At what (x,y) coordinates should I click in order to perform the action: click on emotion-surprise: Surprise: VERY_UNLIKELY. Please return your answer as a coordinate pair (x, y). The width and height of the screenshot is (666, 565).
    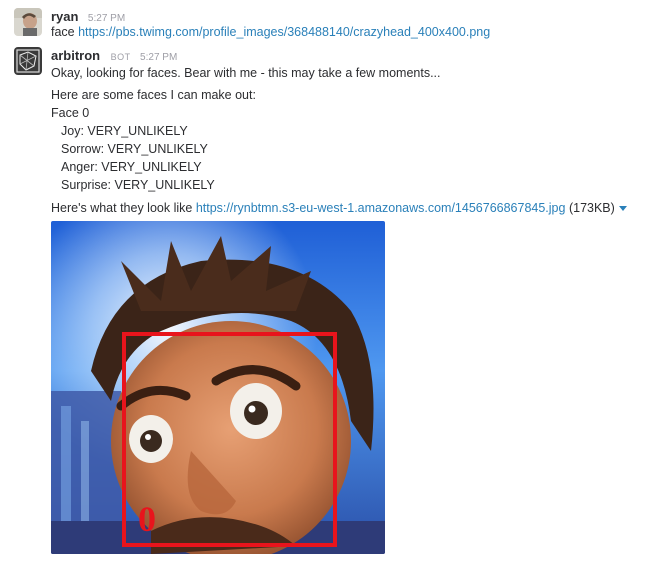
    Looking at the image, I should click on (138, 185).